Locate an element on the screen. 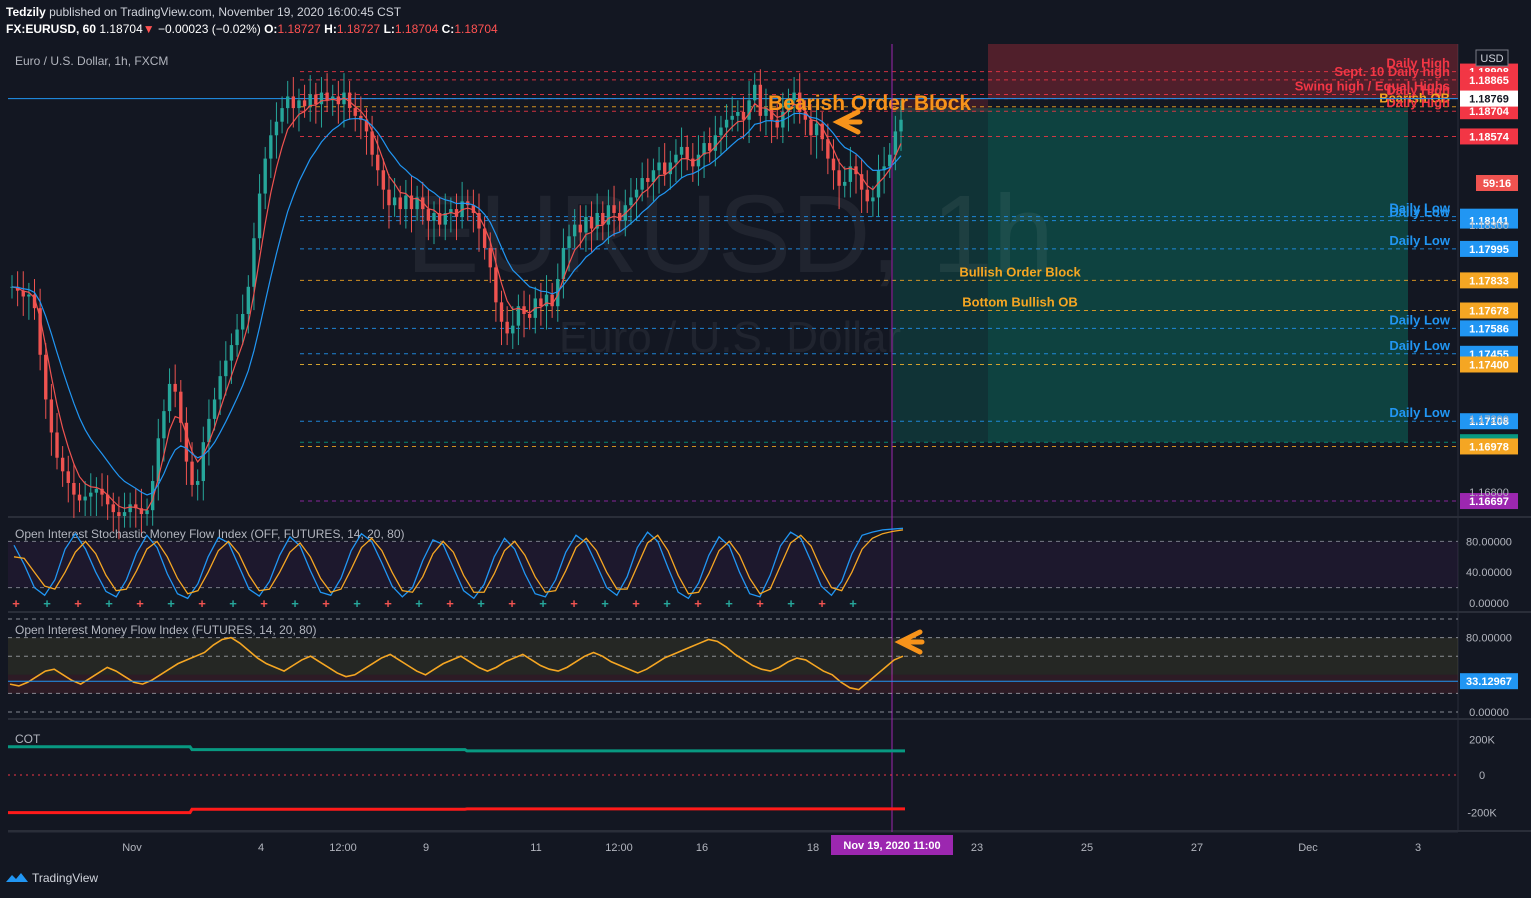  stoch-y-tick: 80.00000 is located at coordinates (1489, 542).